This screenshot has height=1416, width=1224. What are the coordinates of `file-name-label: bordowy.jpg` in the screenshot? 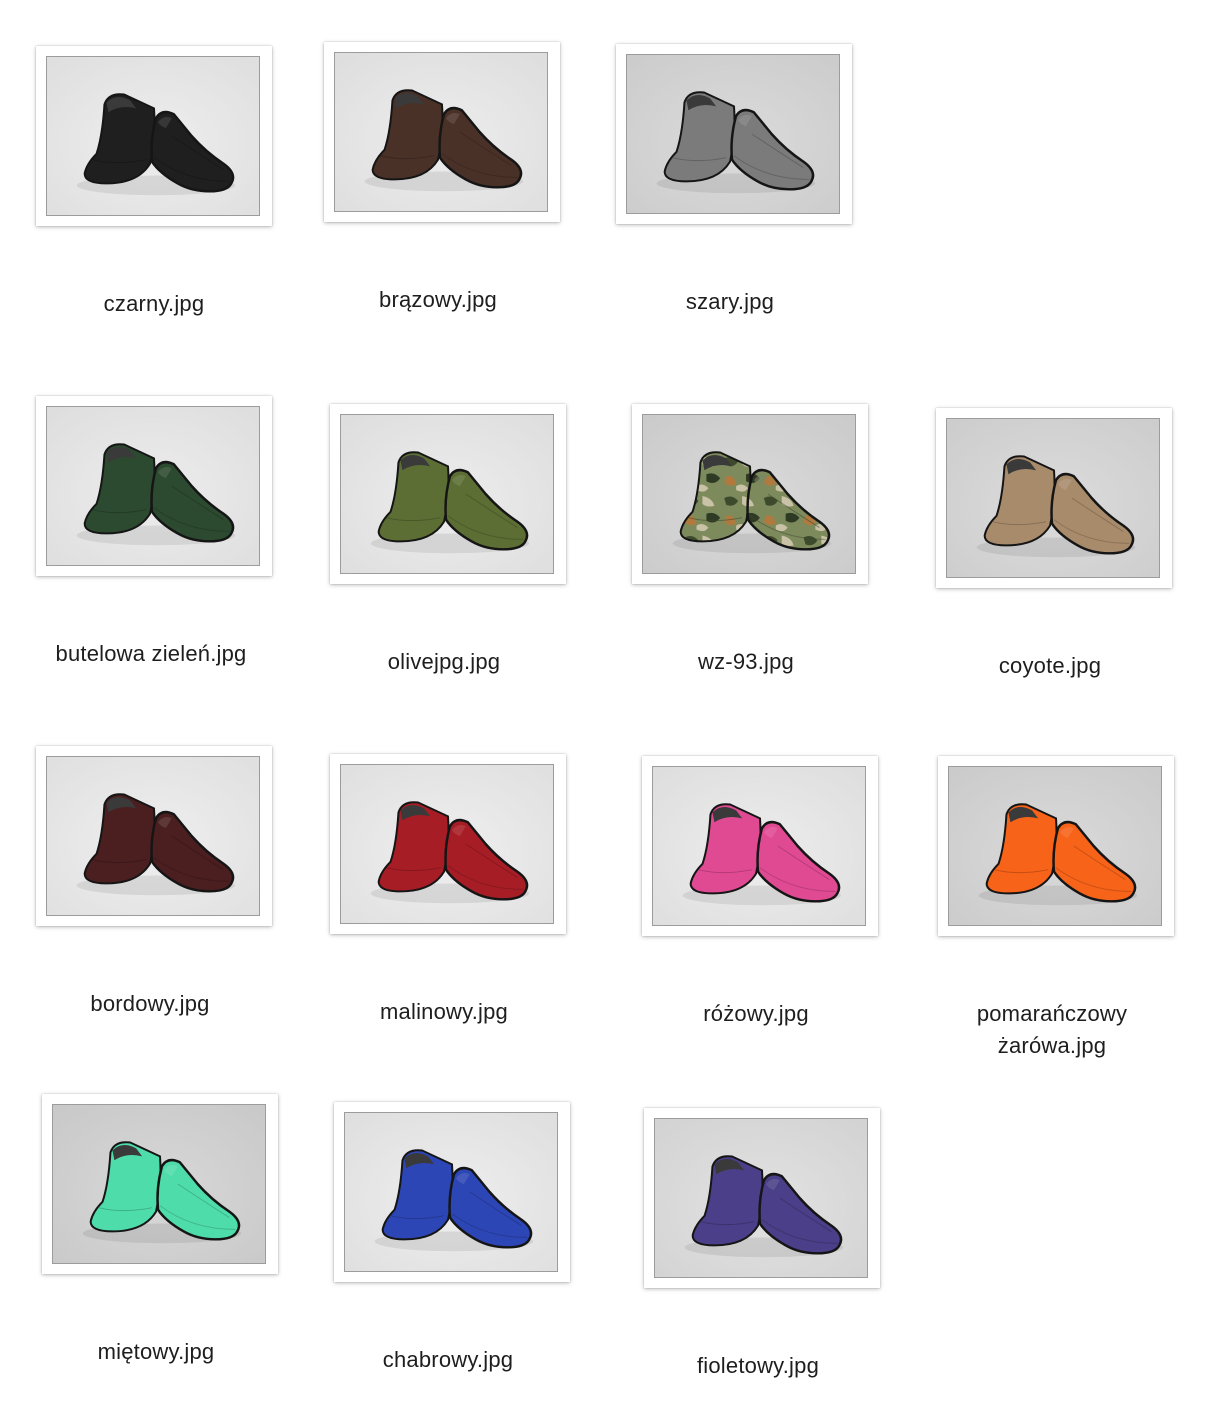 It's located at (150, 1004).